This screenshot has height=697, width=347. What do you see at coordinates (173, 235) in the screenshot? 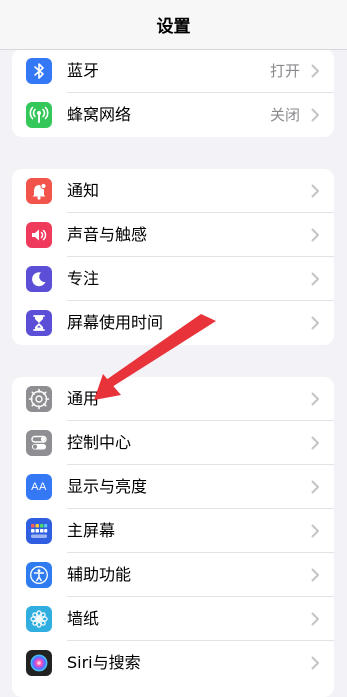
I see `settings-row-sounds: 声音与触感` at bounding box center [173, 235].